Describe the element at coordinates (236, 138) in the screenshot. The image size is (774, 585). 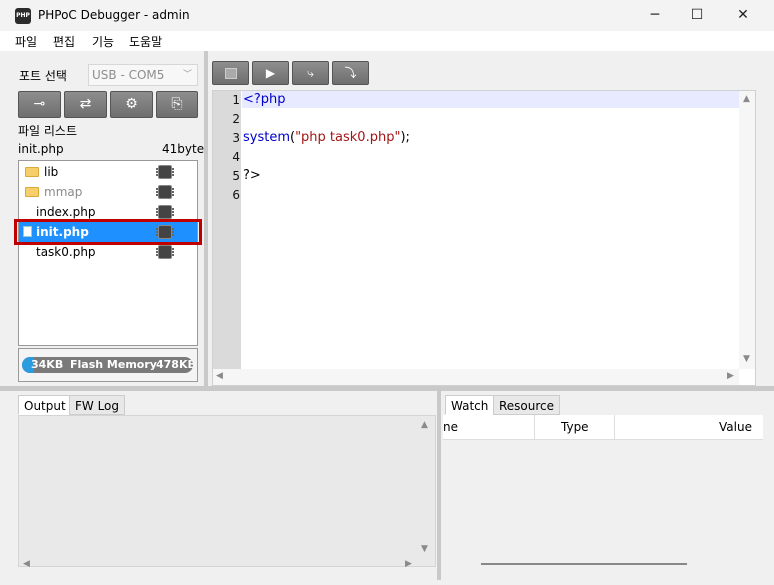
I see `line-number: 3` at that location.